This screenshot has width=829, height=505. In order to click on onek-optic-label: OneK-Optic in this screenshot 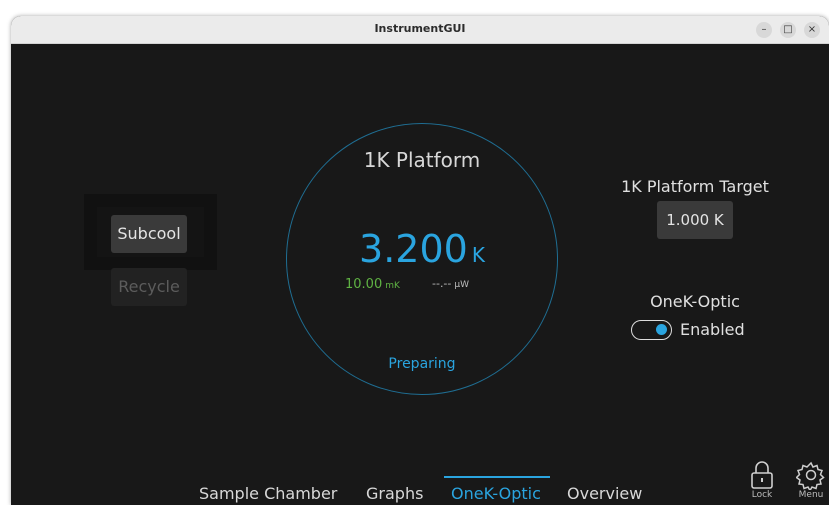, I will do `click(695, 301)`.